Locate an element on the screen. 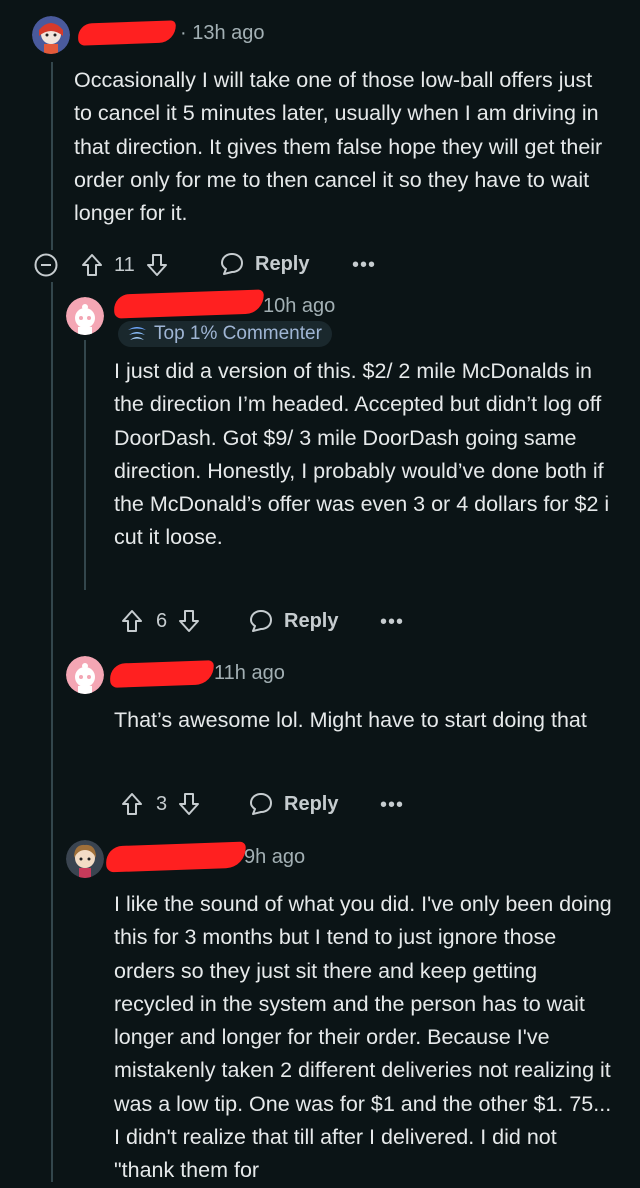 The image size is (640, 1188). collapse-minus-icon is located at coordinates (46, 265).